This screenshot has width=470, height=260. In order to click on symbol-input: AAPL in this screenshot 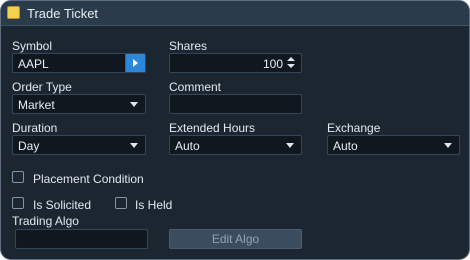, I will do `click(79, 63)`.